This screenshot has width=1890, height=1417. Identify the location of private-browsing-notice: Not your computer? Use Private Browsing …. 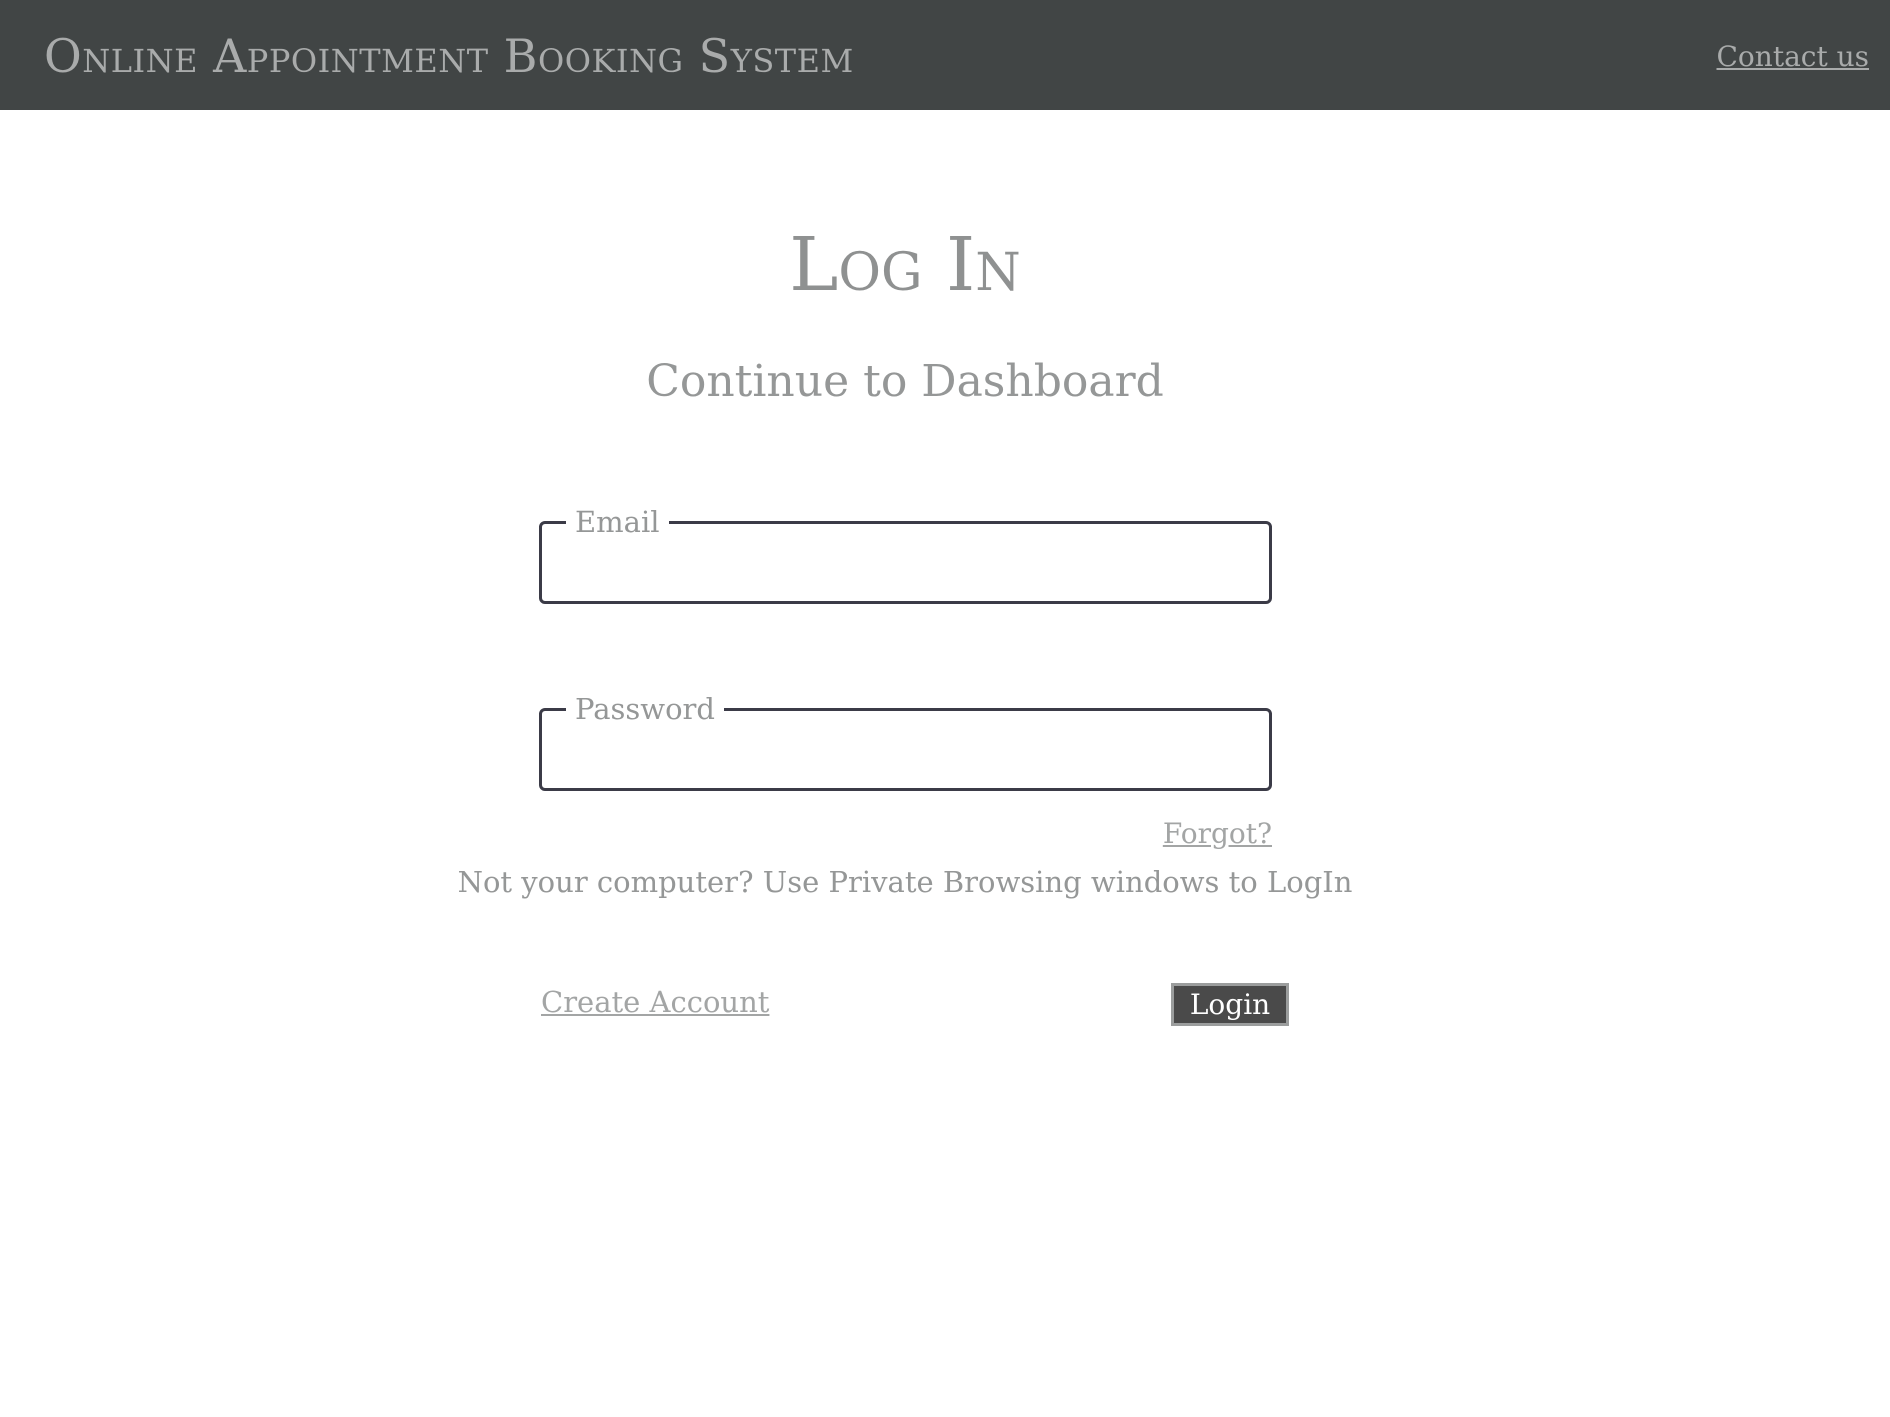
(905, 882).